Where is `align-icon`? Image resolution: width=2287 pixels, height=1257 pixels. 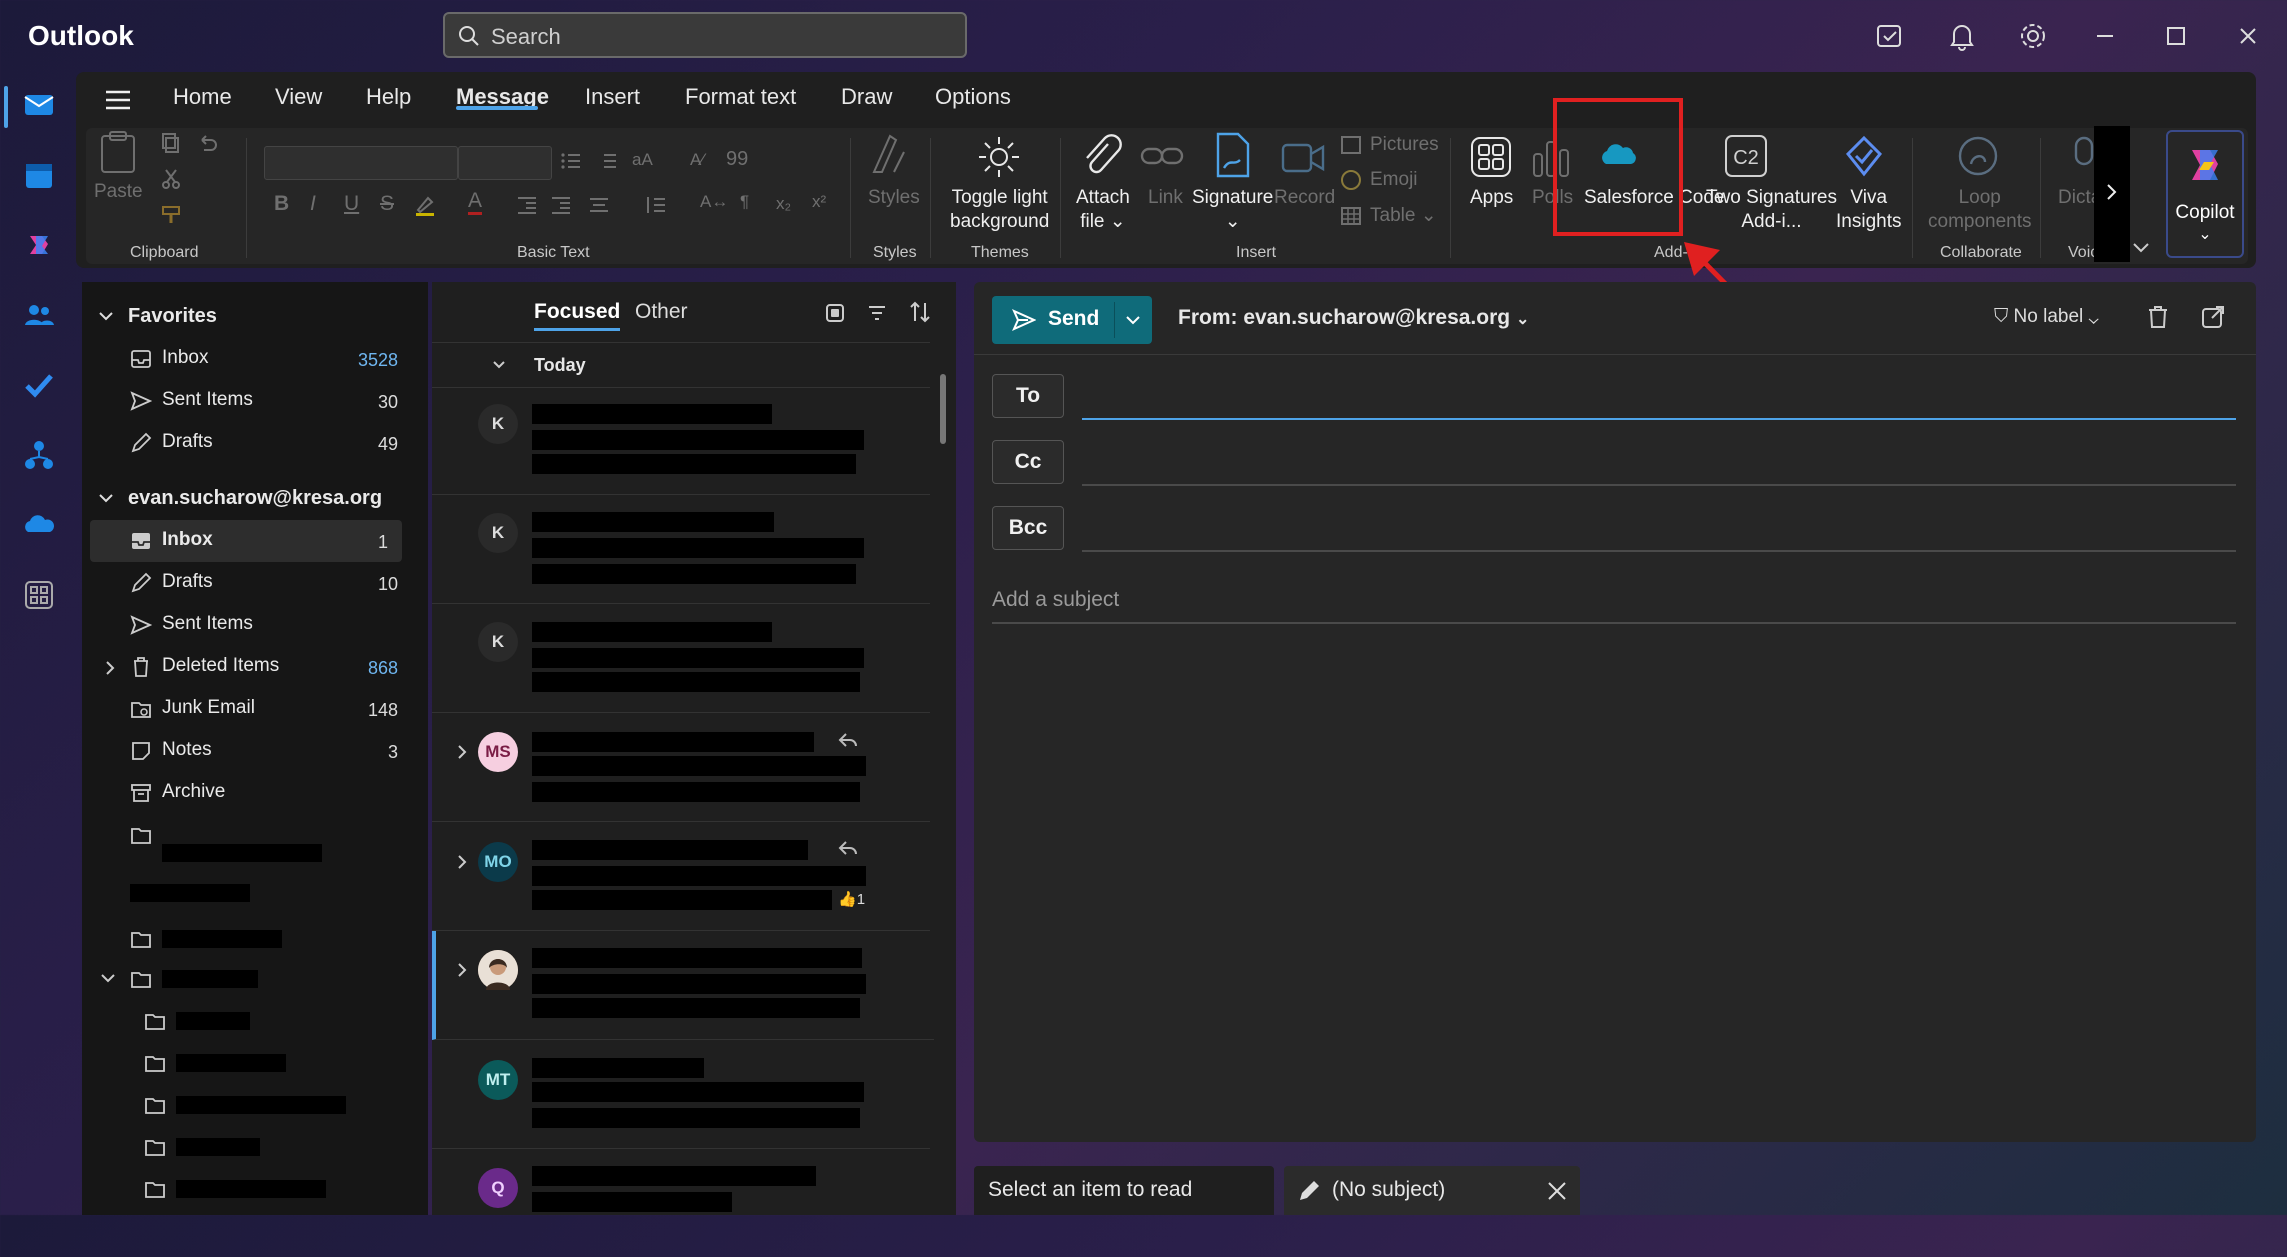 align-icon is located at coordinates (599, 205).